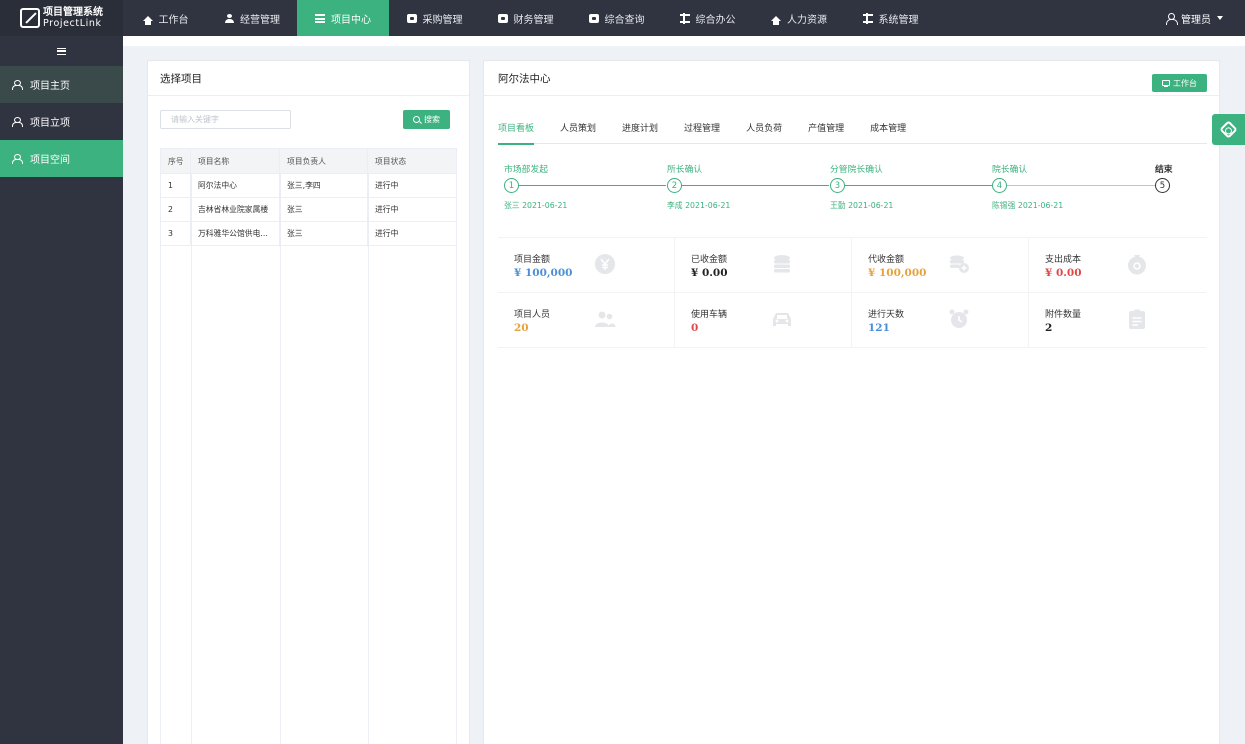 This screenshot has width=1245, height=744. I want to click on settings-icon, so click(1228, 129).